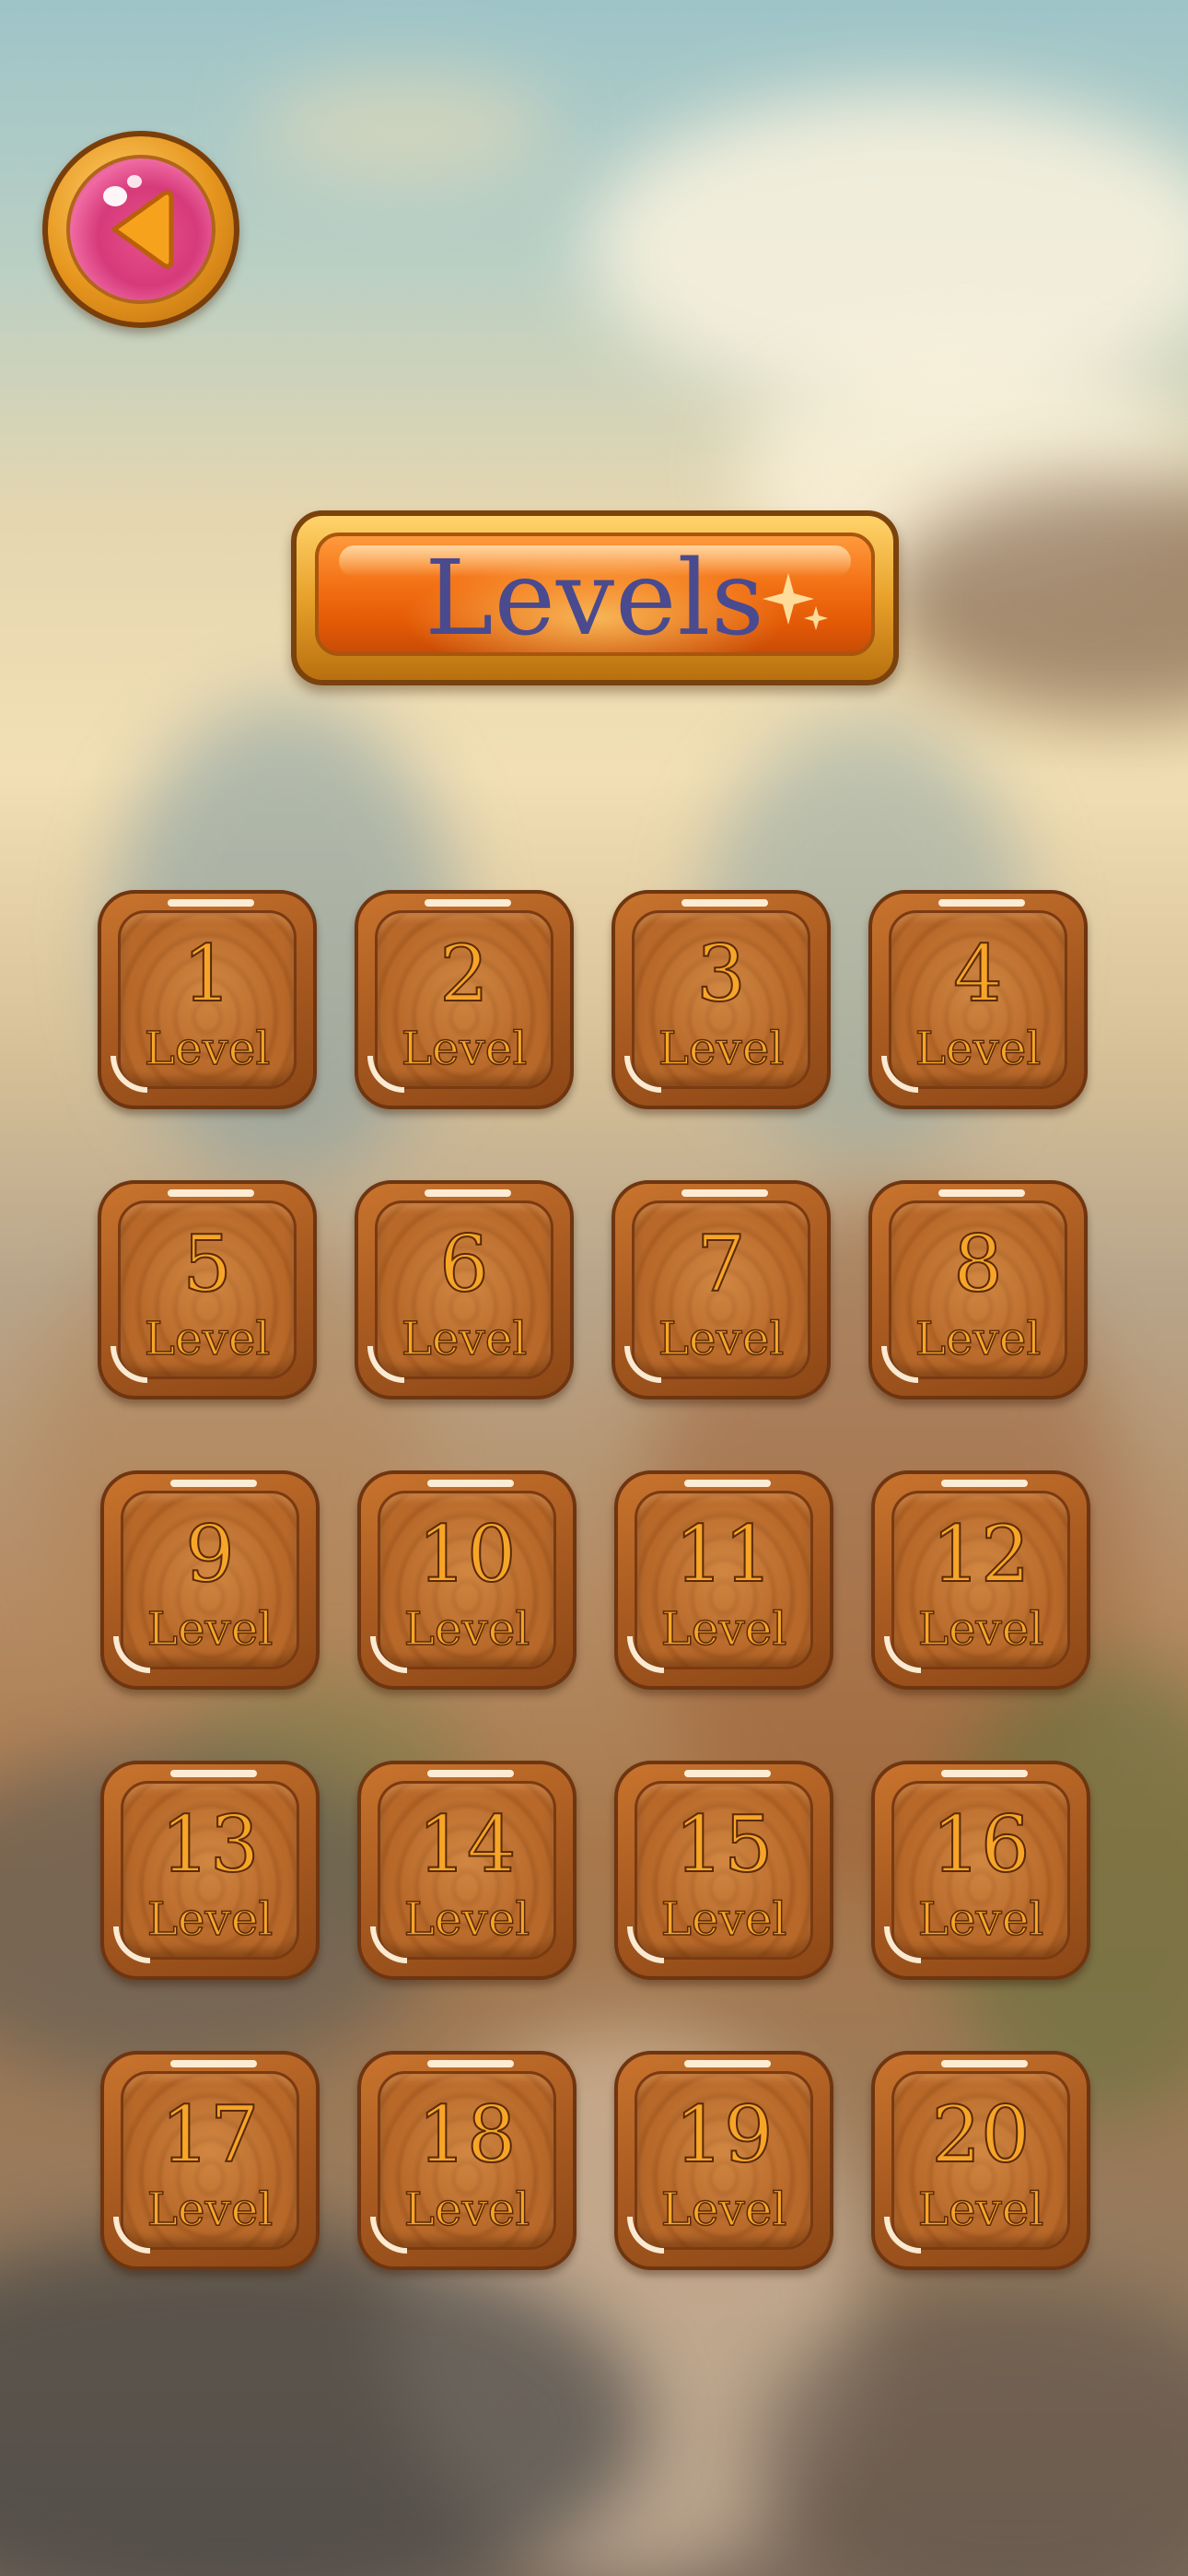 The width and height of the screenshot is (1188, 2576). Describe the element at coordinates (468, 2135) in the screenshot. I see `level-number: 18` at that location.